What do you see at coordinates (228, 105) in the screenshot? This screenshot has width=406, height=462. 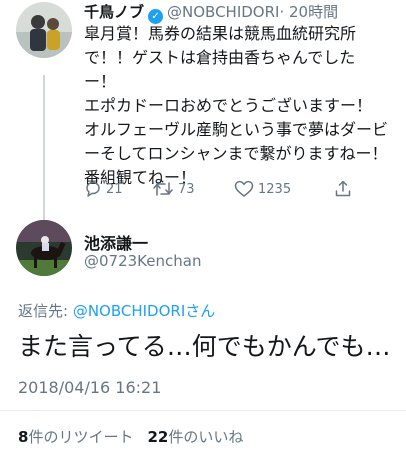 I see `tweet1-line: エポカドーロおめでとうございますー！` at bounding box center [228, 105].